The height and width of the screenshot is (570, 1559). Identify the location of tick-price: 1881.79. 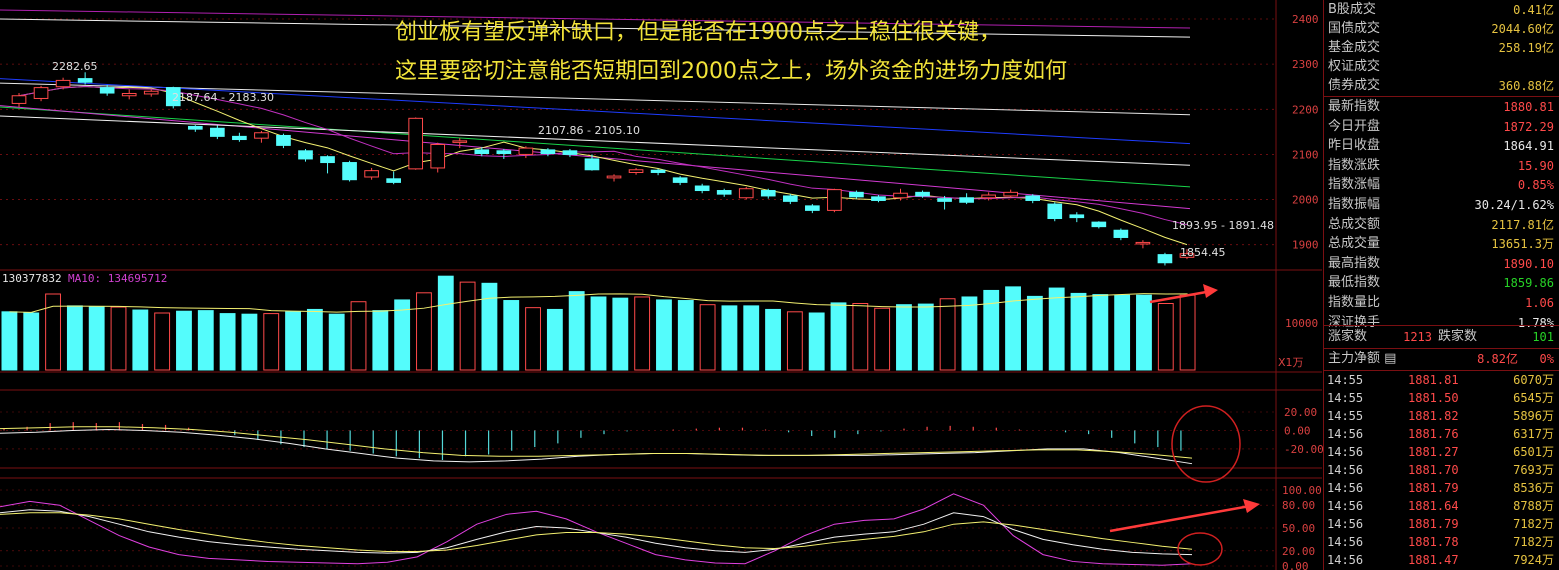
(1433, 488).